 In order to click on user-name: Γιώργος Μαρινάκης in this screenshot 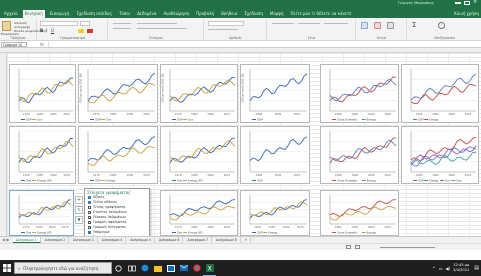, I will do `click(416, 3)`.